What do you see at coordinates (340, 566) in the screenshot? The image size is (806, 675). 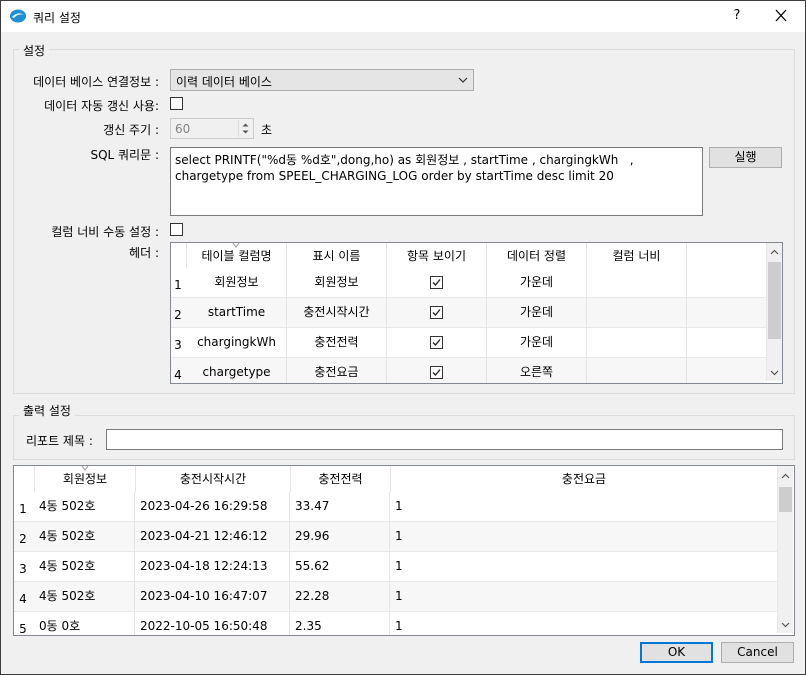 I see `charge-power-cell: 55.62` at bounding box center [340, 566].